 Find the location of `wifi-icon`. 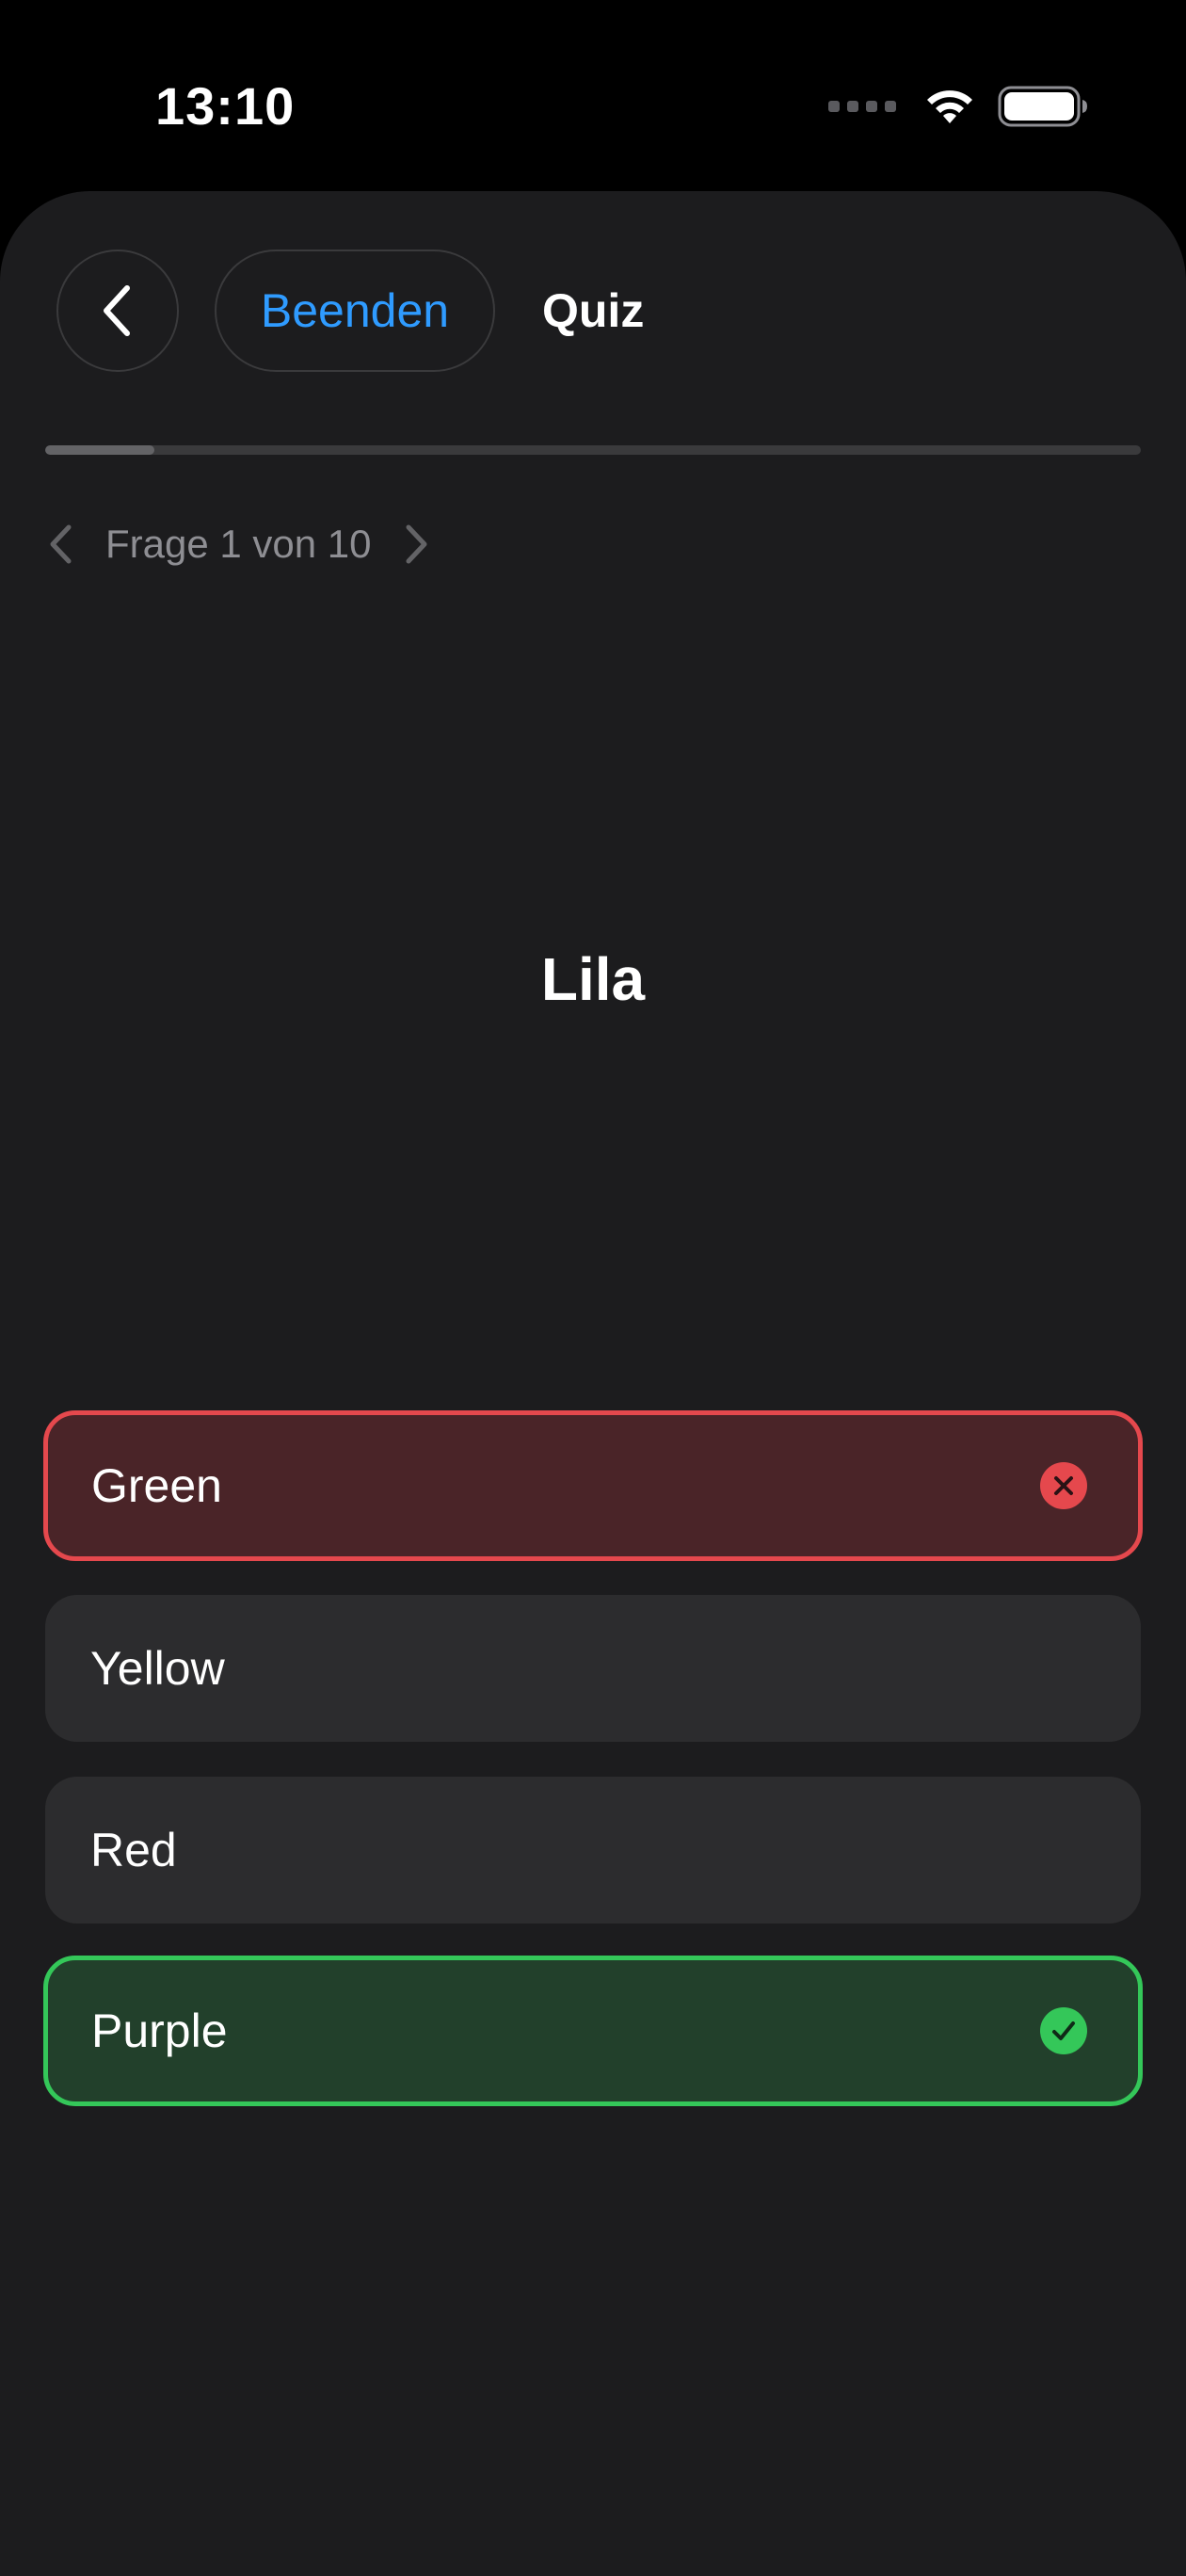

wifi-icon is located at coordinates (949, 106).